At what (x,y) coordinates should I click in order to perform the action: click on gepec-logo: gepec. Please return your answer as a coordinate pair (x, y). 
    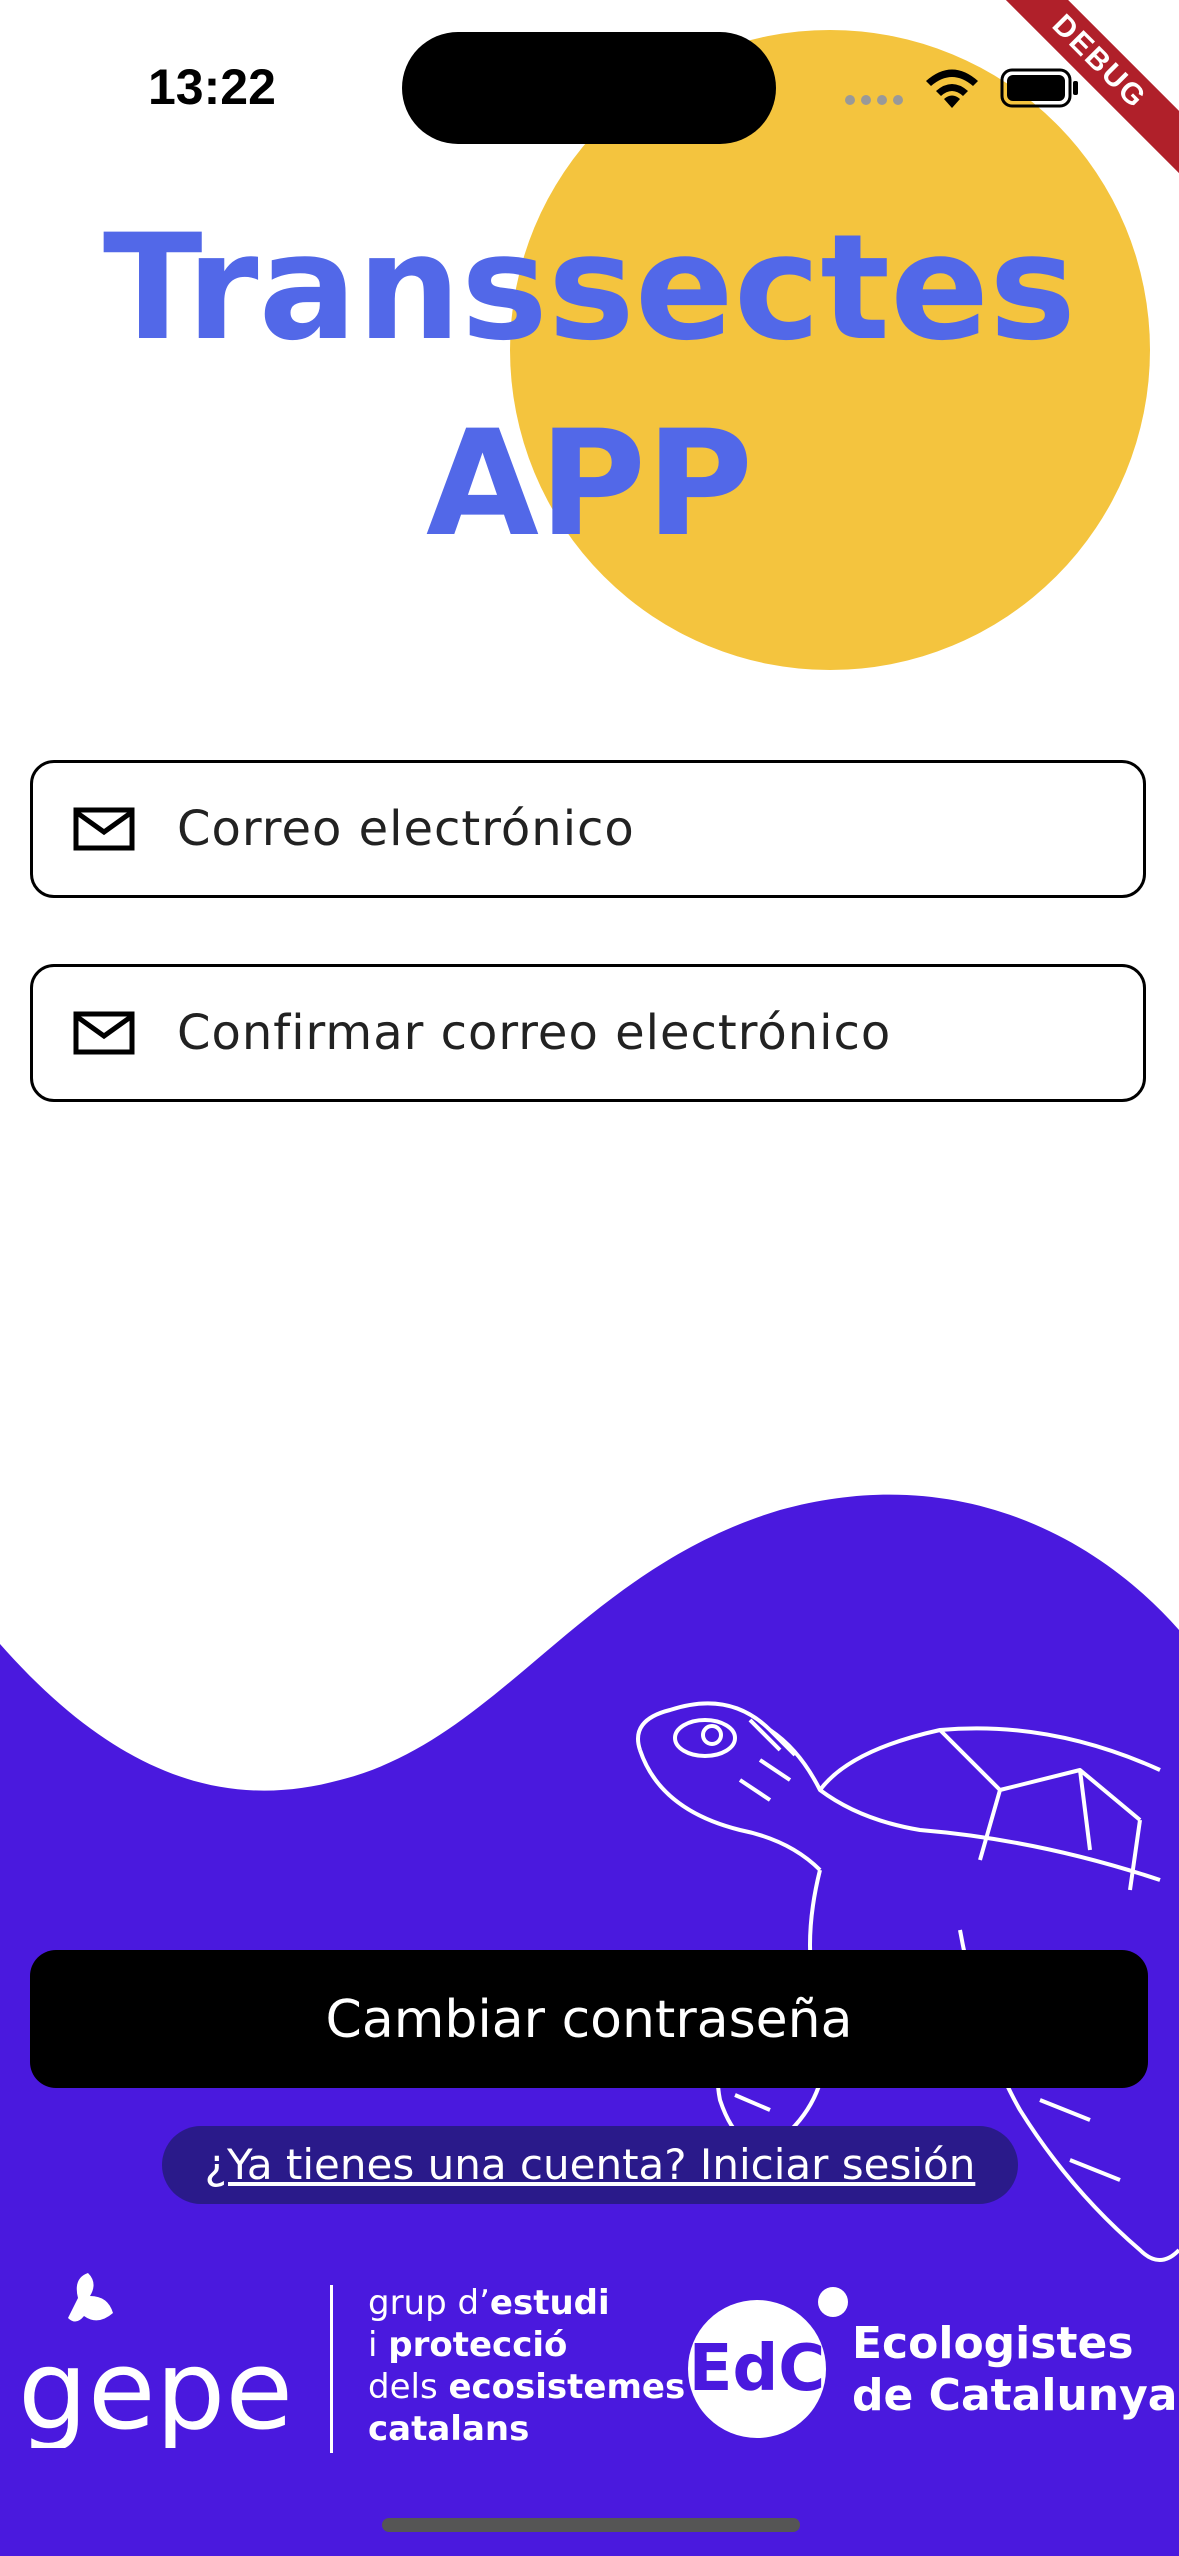
    Looking at the image, I should click on (158, 2360).